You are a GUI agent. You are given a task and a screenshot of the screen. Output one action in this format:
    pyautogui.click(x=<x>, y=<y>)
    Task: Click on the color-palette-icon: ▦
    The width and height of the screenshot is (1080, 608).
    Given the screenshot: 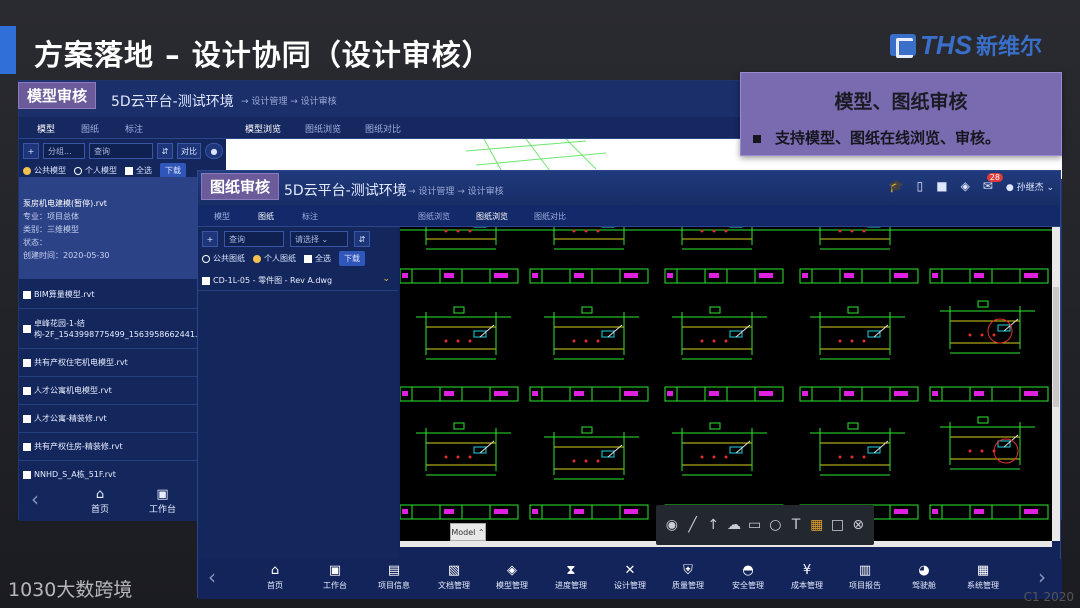 What is the action you would take?
    pyautogui.click(x=817, y=525)
    